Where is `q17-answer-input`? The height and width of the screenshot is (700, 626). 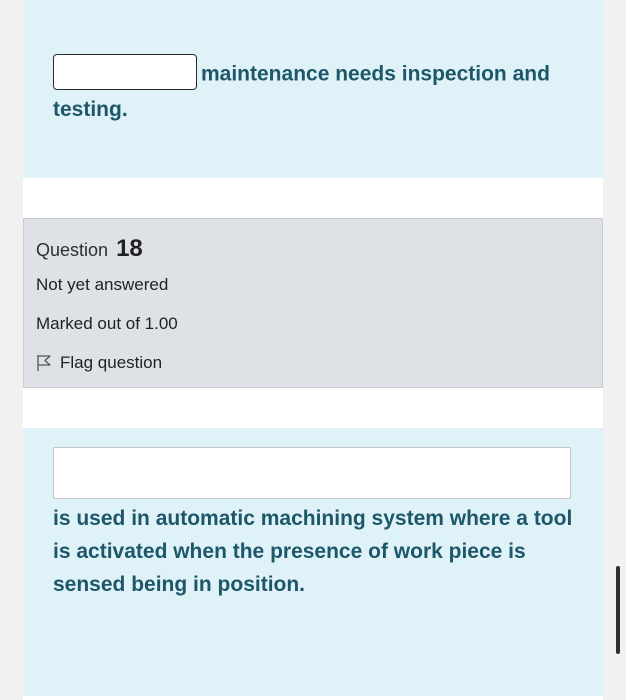
q17-answer-input is located at coordinates (125, 72).